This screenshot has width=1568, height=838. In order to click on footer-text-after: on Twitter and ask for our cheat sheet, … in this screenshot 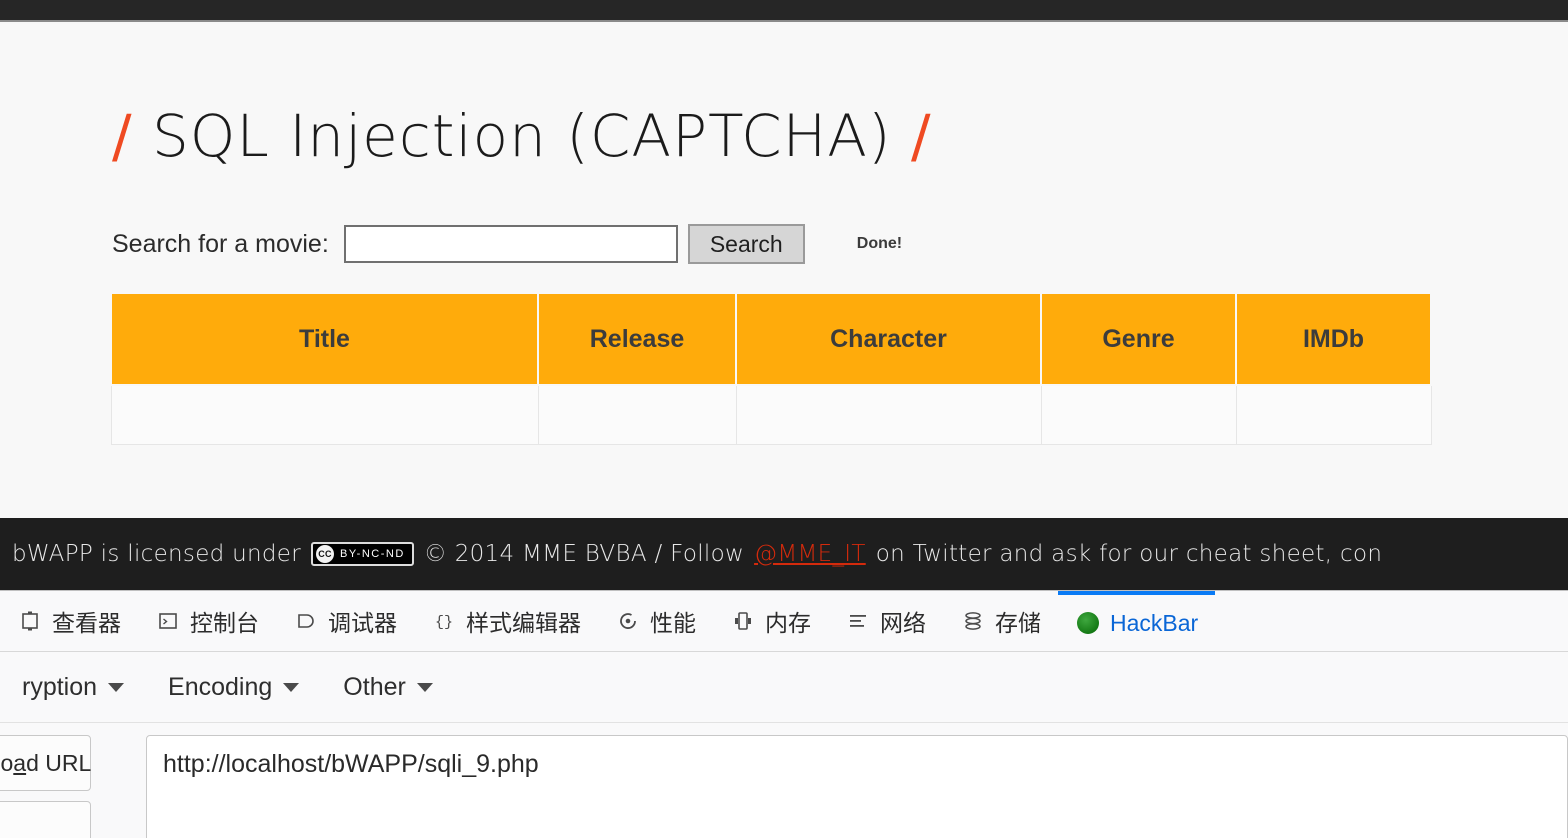, I will do `click(1129, 554)`.